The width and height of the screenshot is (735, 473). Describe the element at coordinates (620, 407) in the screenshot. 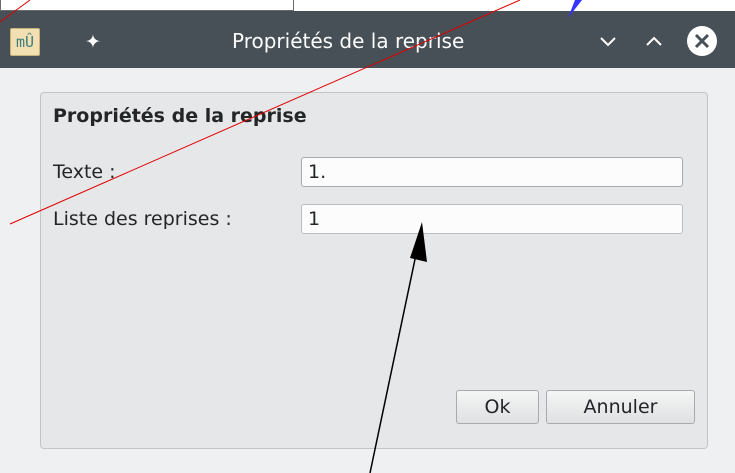

I see `cancel-button: Annuler` at that location.